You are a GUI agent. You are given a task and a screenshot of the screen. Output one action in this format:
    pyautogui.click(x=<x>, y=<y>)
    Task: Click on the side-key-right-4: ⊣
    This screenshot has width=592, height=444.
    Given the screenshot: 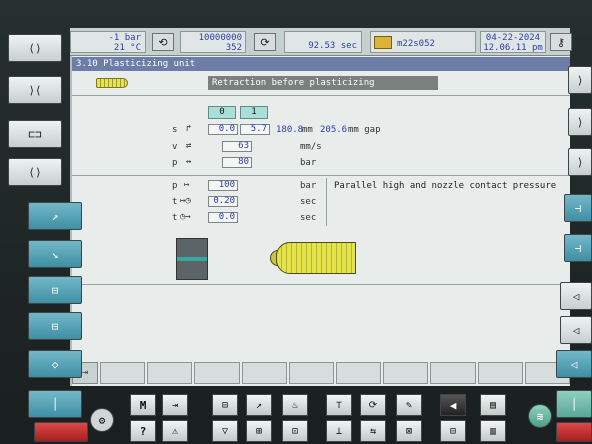 What is the action you would take?
    pyautogui.click(x=578, y=208)
    